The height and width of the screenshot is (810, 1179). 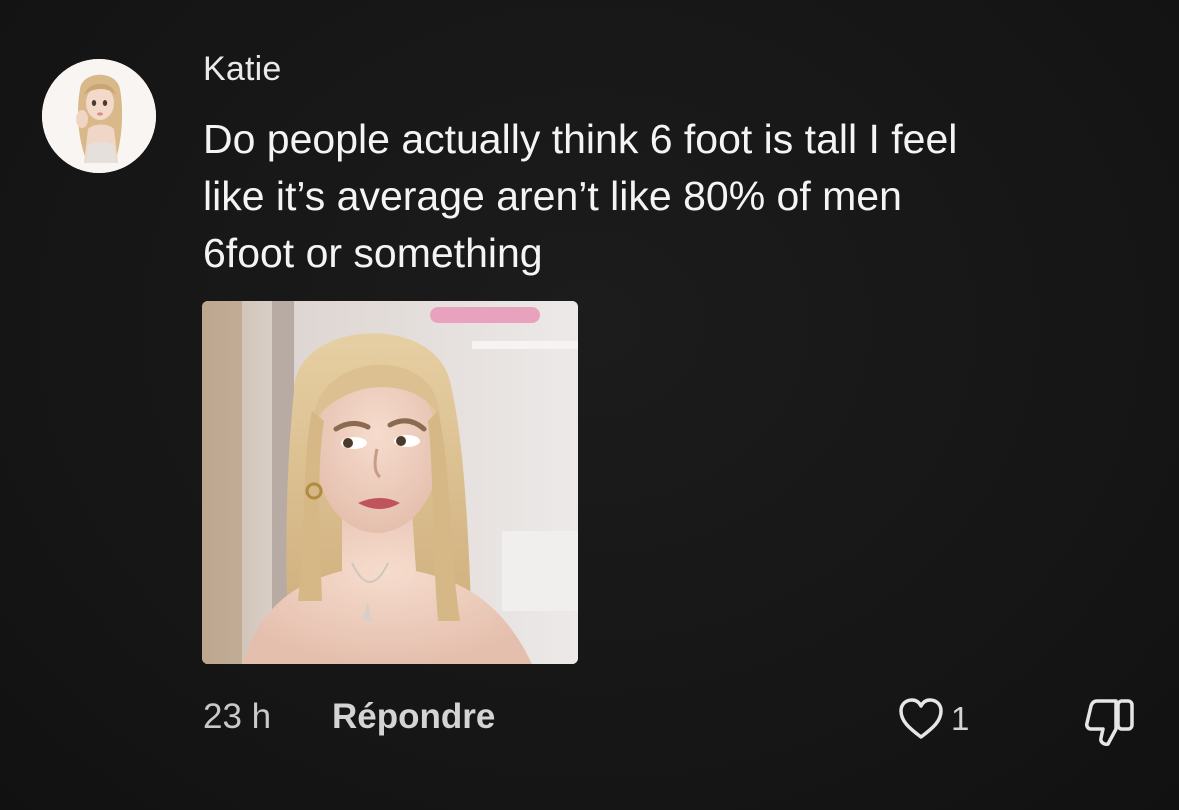 I want to click on thumbs-down-outline-icon, so click(x=1110, y=723).